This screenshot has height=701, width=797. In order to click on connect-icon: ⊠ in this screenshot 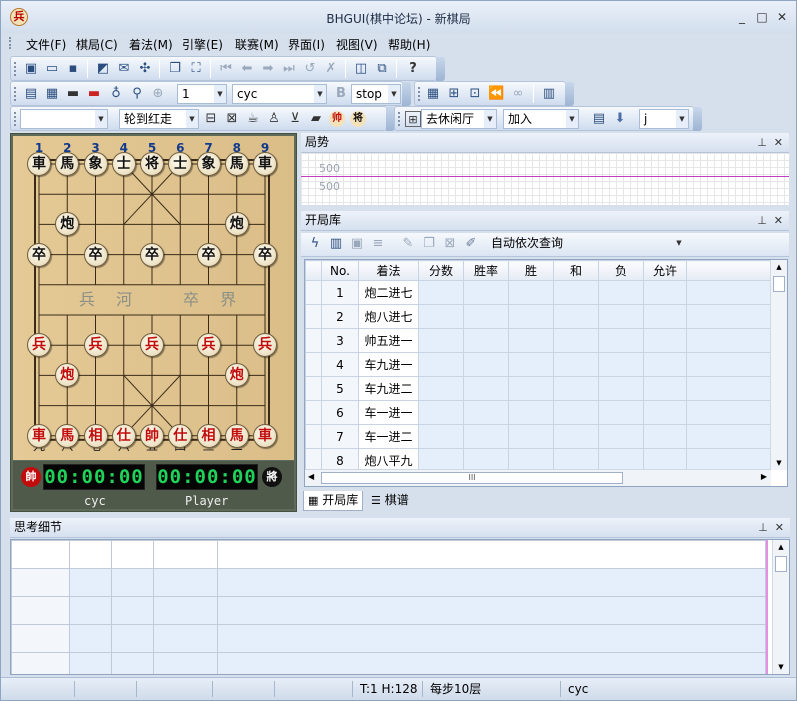, I will do `click(232, 119)`.